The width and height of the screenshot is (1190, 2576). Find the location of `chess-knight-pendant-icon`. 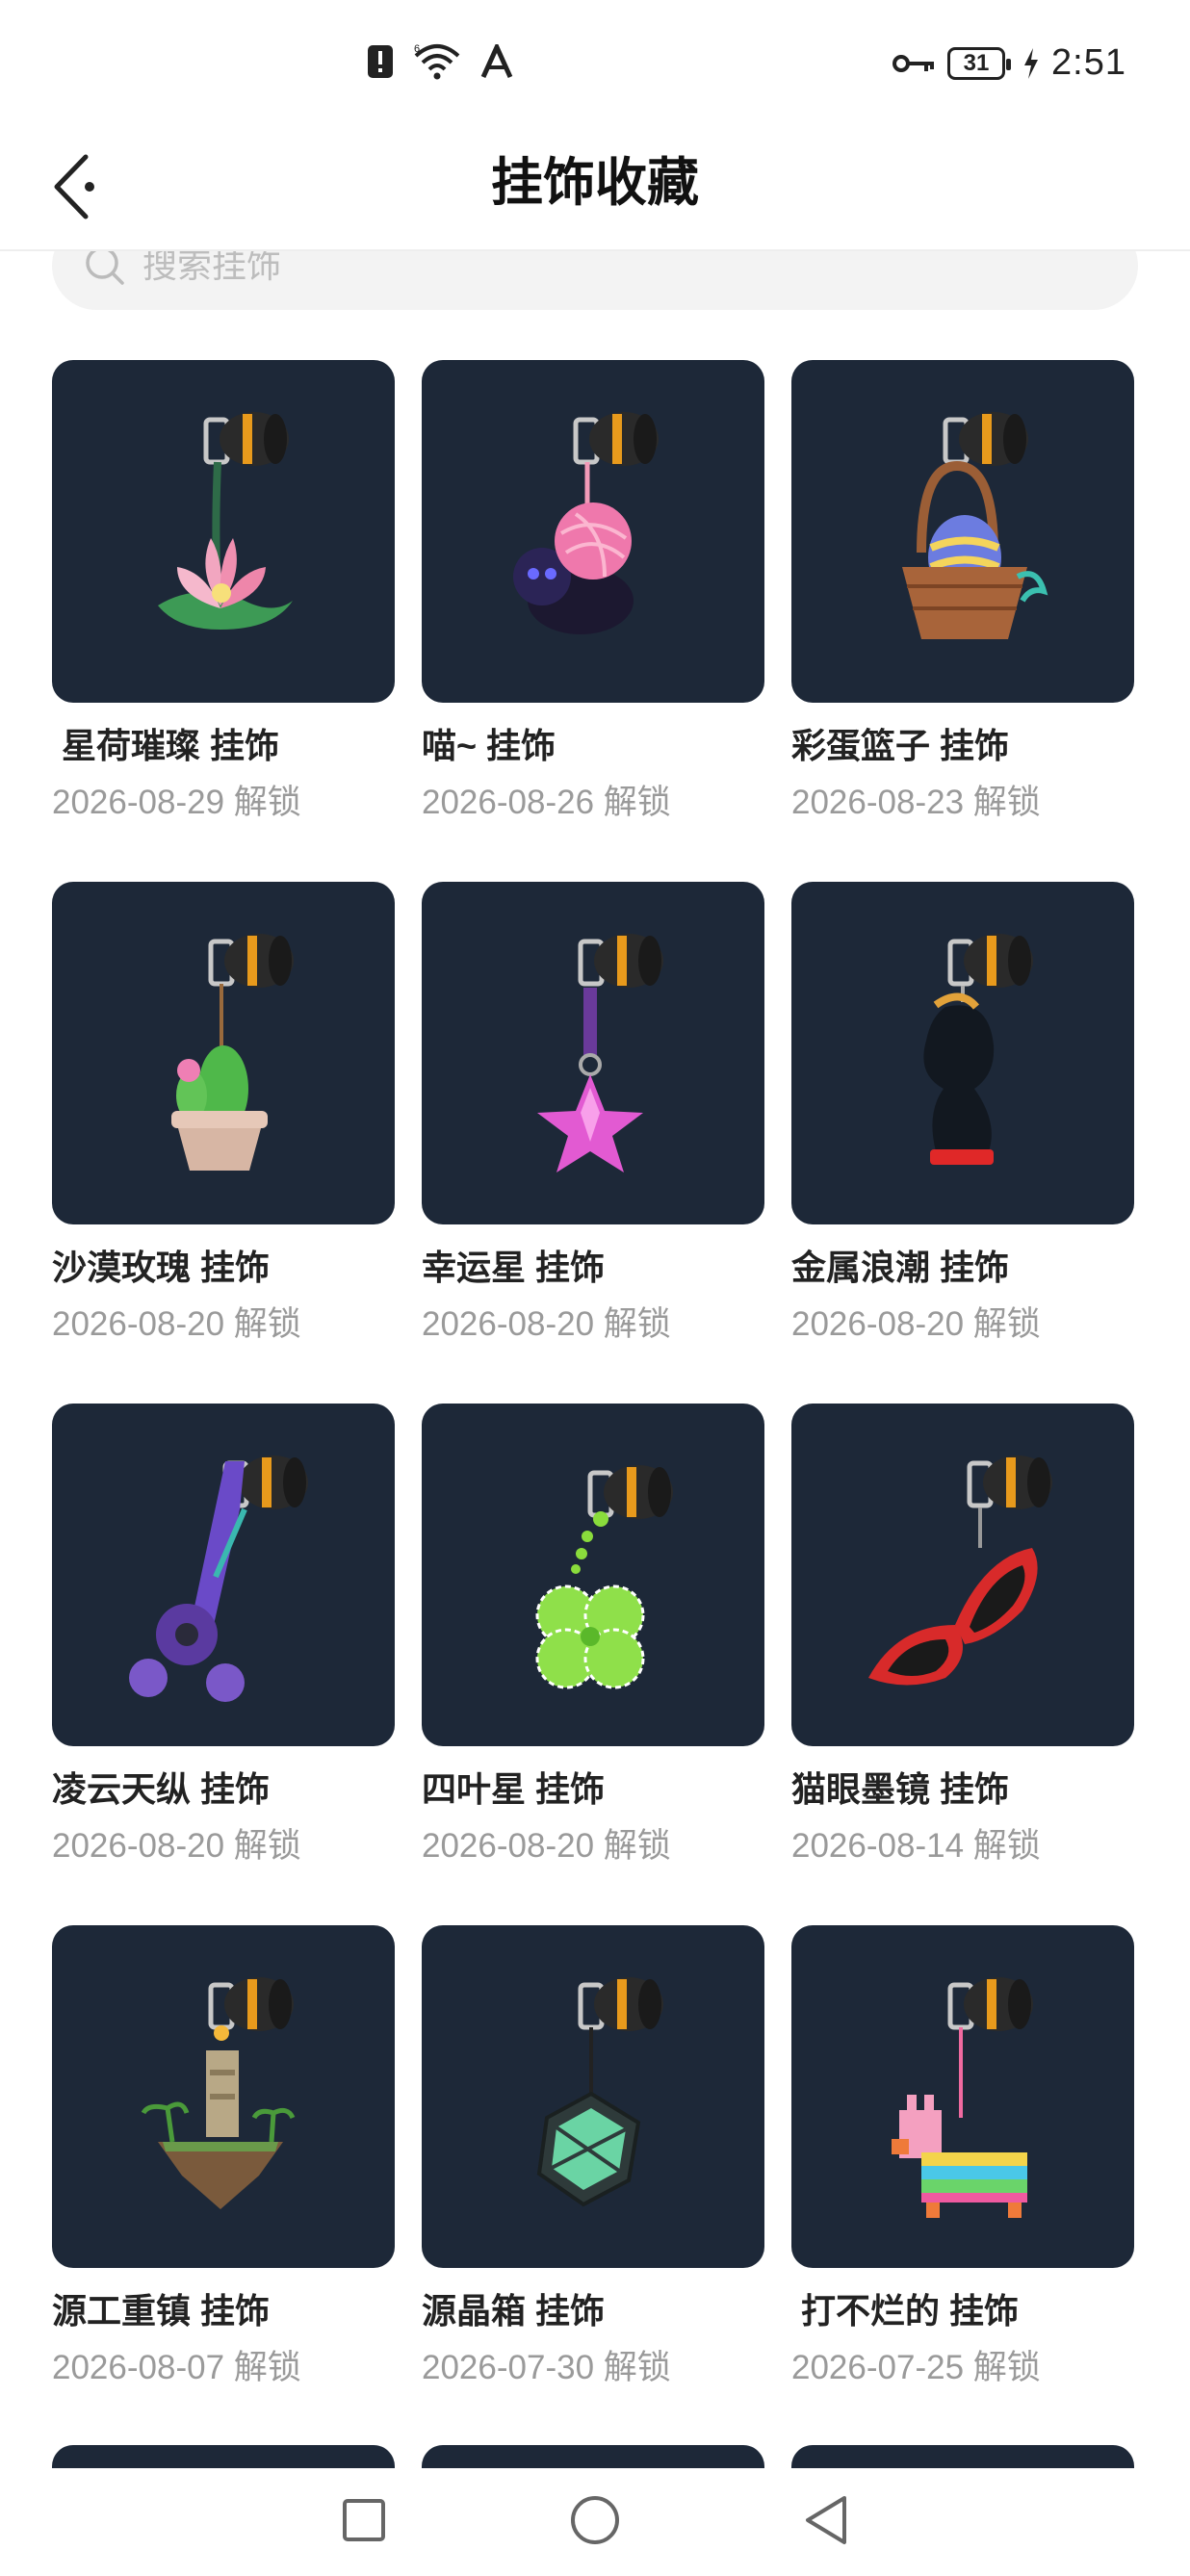

chess-knight-pendant-icon is located at coordinates (978, 1050).